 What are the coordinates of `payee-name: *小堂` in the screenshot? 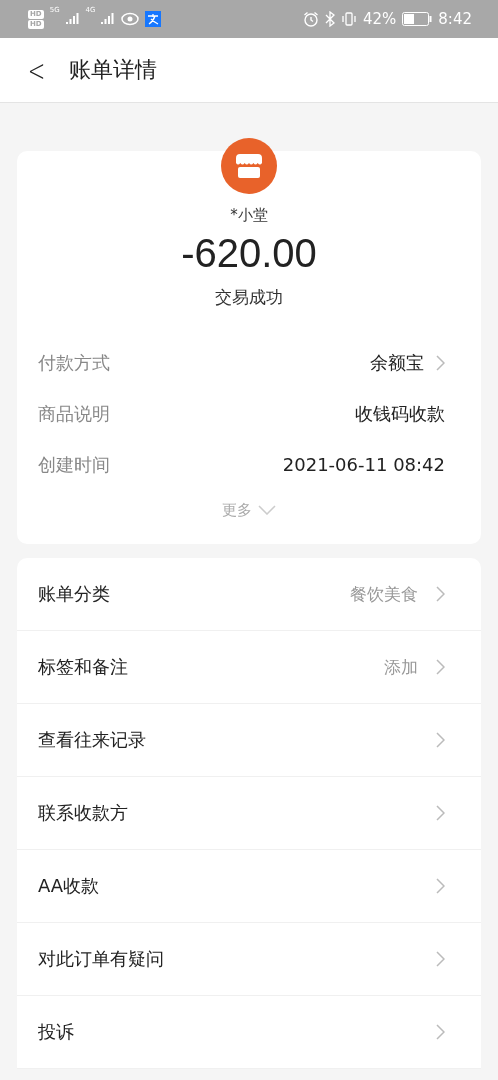 It's located at (249, 215).